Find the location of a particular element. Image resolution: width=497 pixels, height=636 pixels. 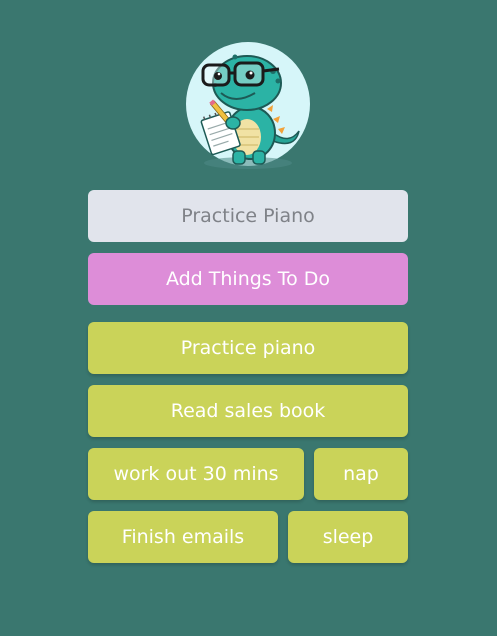

task-finish-emails: Finish emails is located at coordinates (183, 537).